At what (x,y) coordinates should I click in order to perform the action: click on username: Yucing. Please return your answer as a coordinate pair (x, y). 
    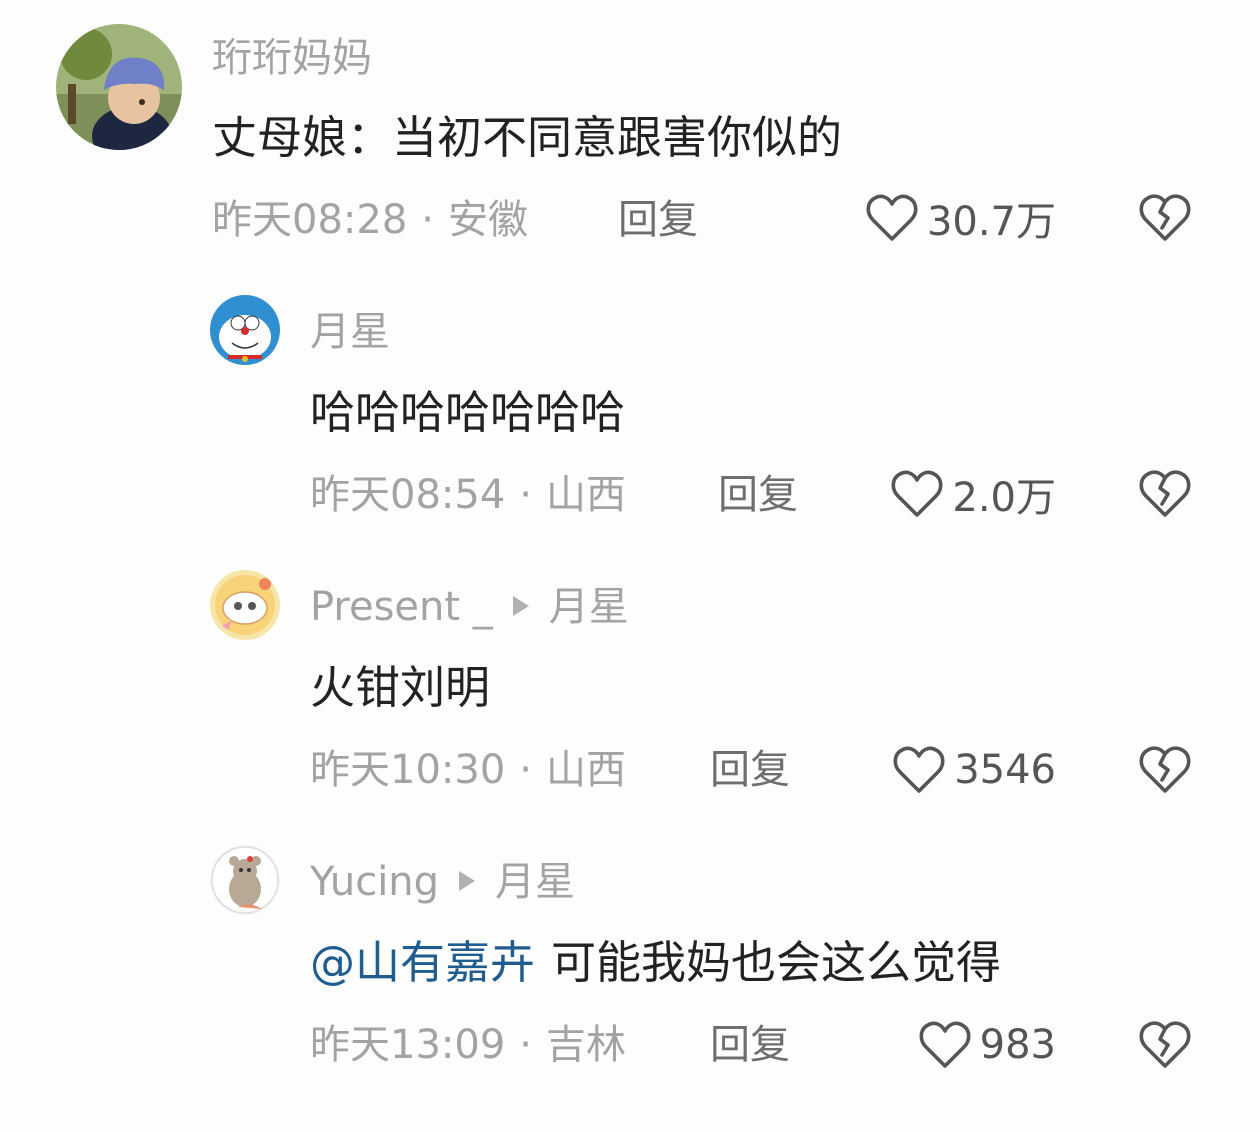
    Looking at the image, I should click on (374, 882).